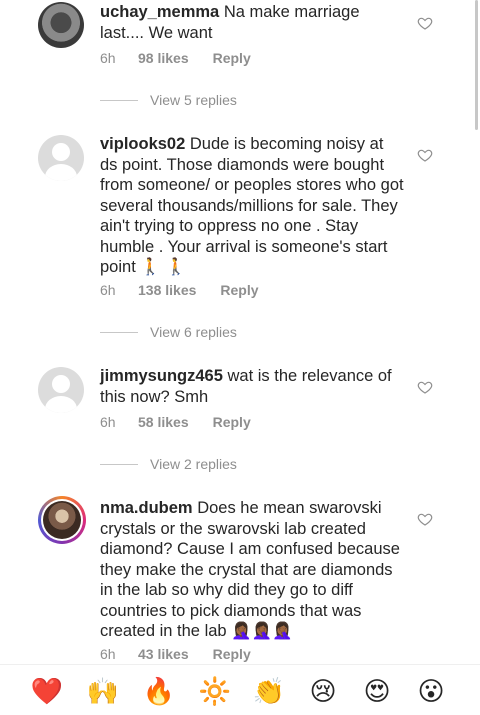 The width and height of the screenshot is (480, 715). Describe the element at coordinates (163, 654) in the screenshot. I see `comment-likes: 43 likes` at that location.